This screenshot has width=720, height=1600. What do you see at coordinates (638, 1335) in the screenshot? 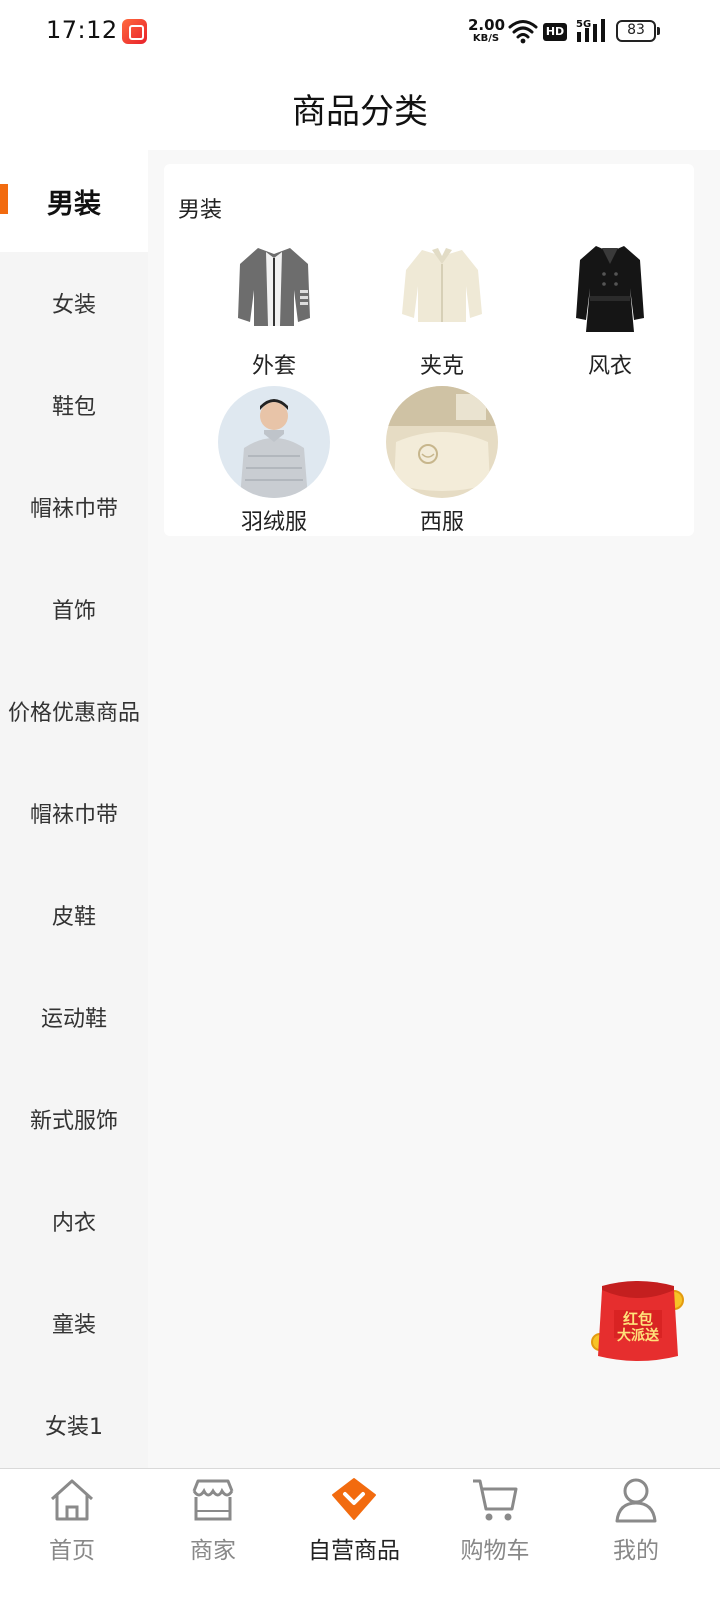
I see `svg-text: 大派送` at bounding box center [638, 1335].